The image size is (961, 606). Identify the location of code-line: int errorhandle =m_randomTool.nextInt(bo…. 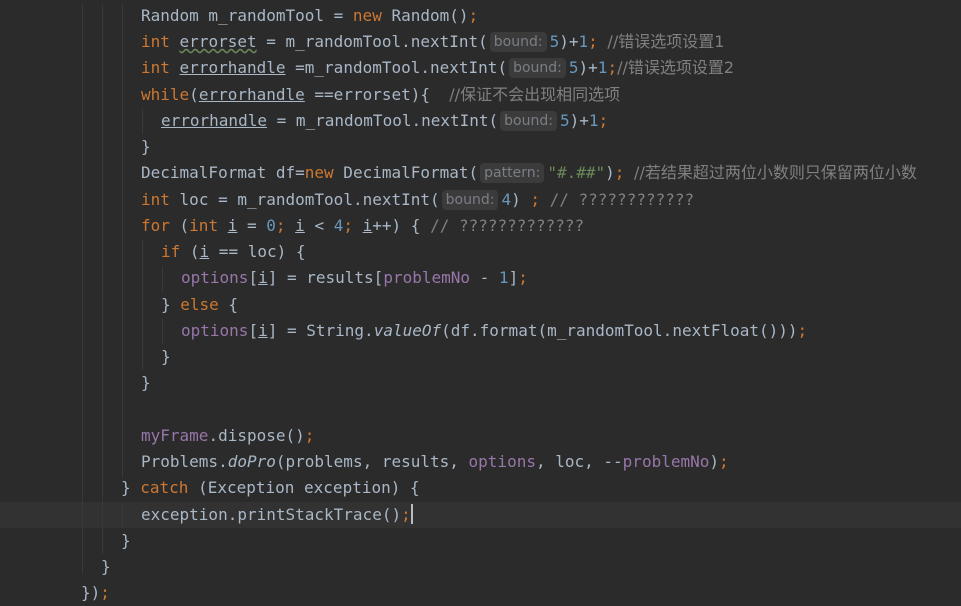
(437, 68).